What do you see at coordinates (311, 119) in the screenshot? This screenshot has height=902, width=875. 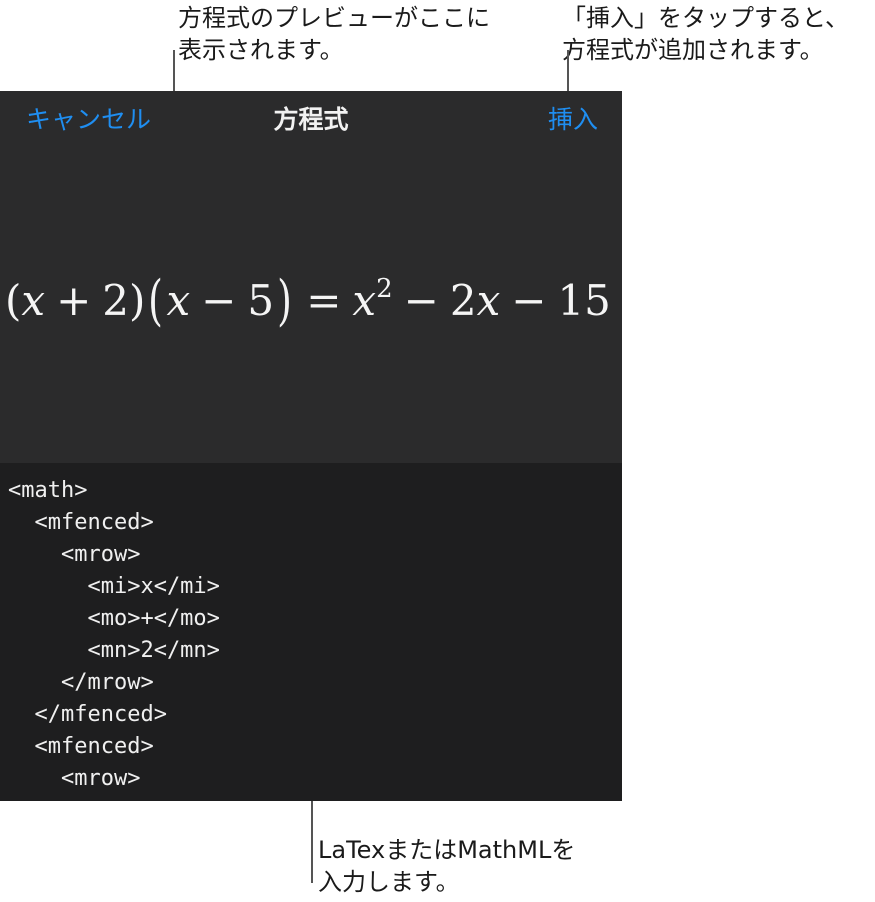 I see `dialog-title: 方程式` at bounding box center [311, 119].